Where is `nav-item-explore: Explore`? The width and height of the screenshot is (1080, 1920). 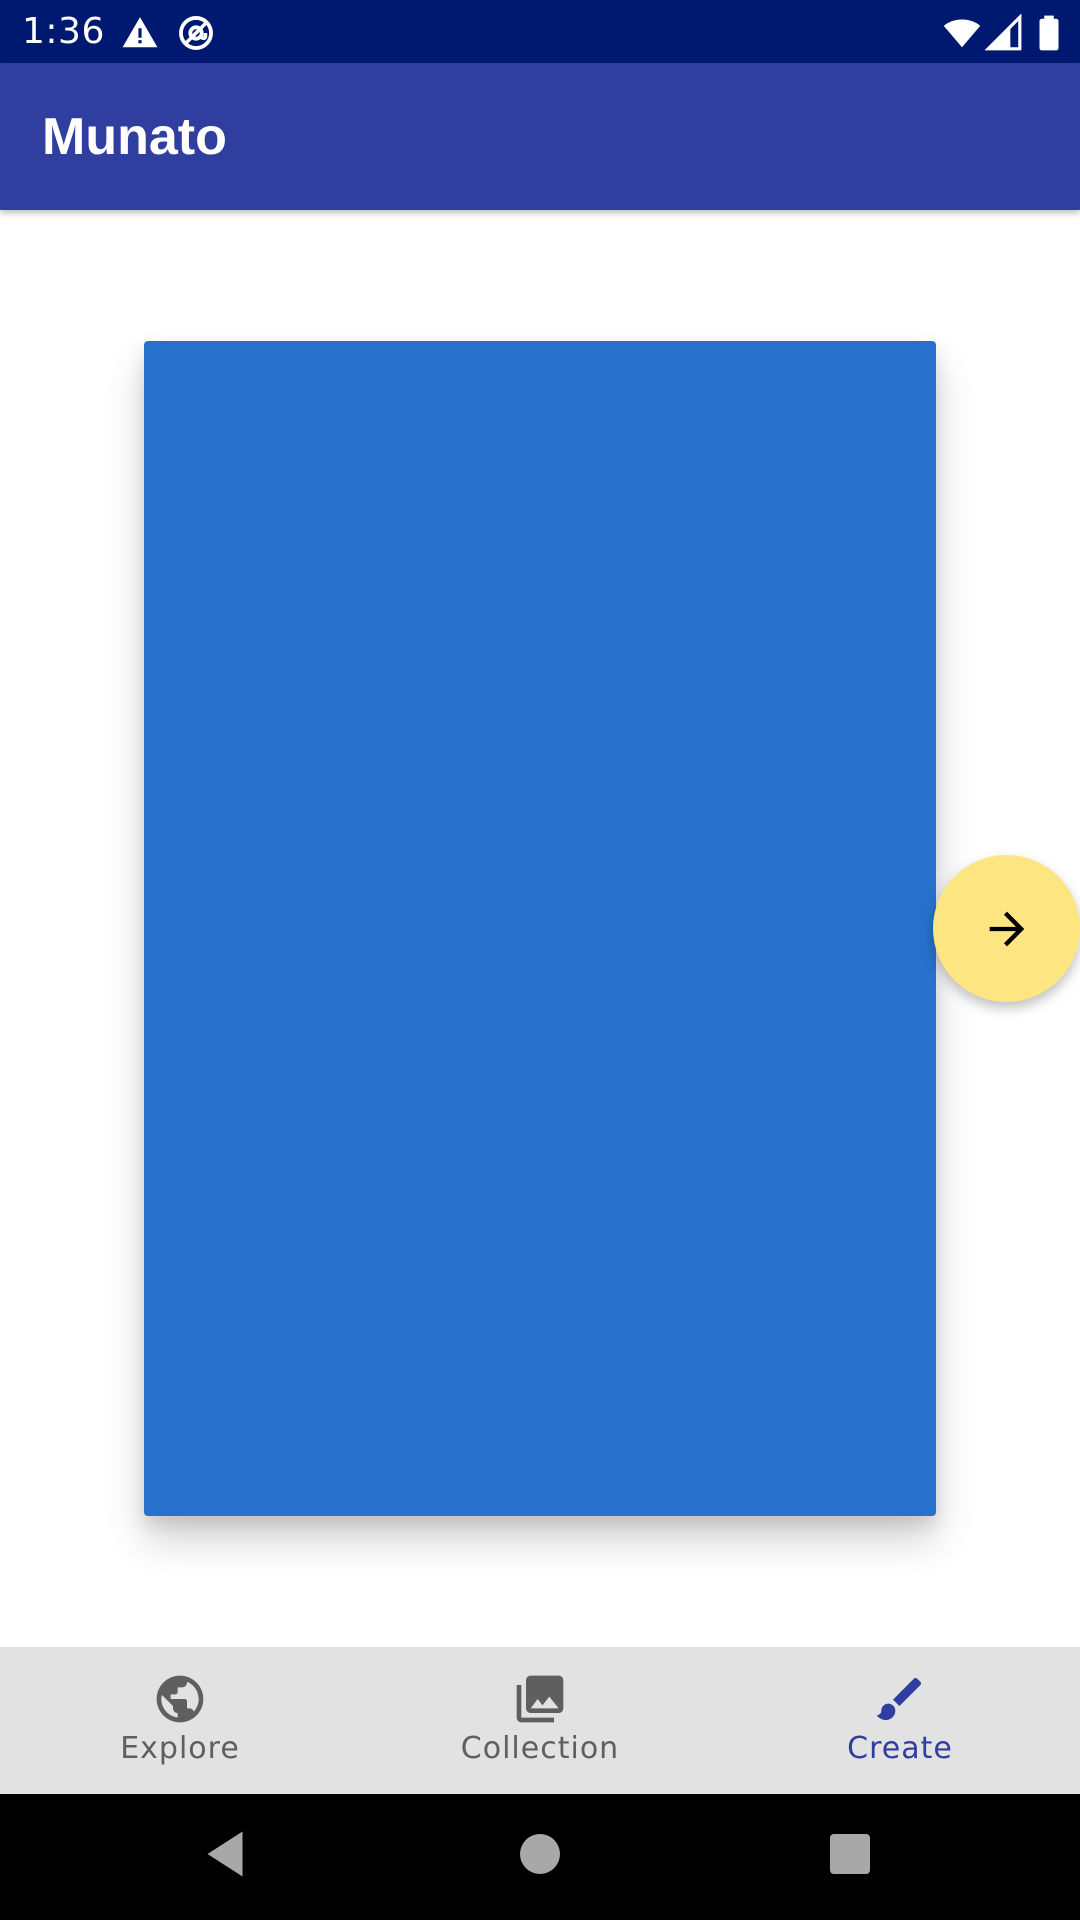
nav-item-explore: Explore is located at coordinates (180, 1720).